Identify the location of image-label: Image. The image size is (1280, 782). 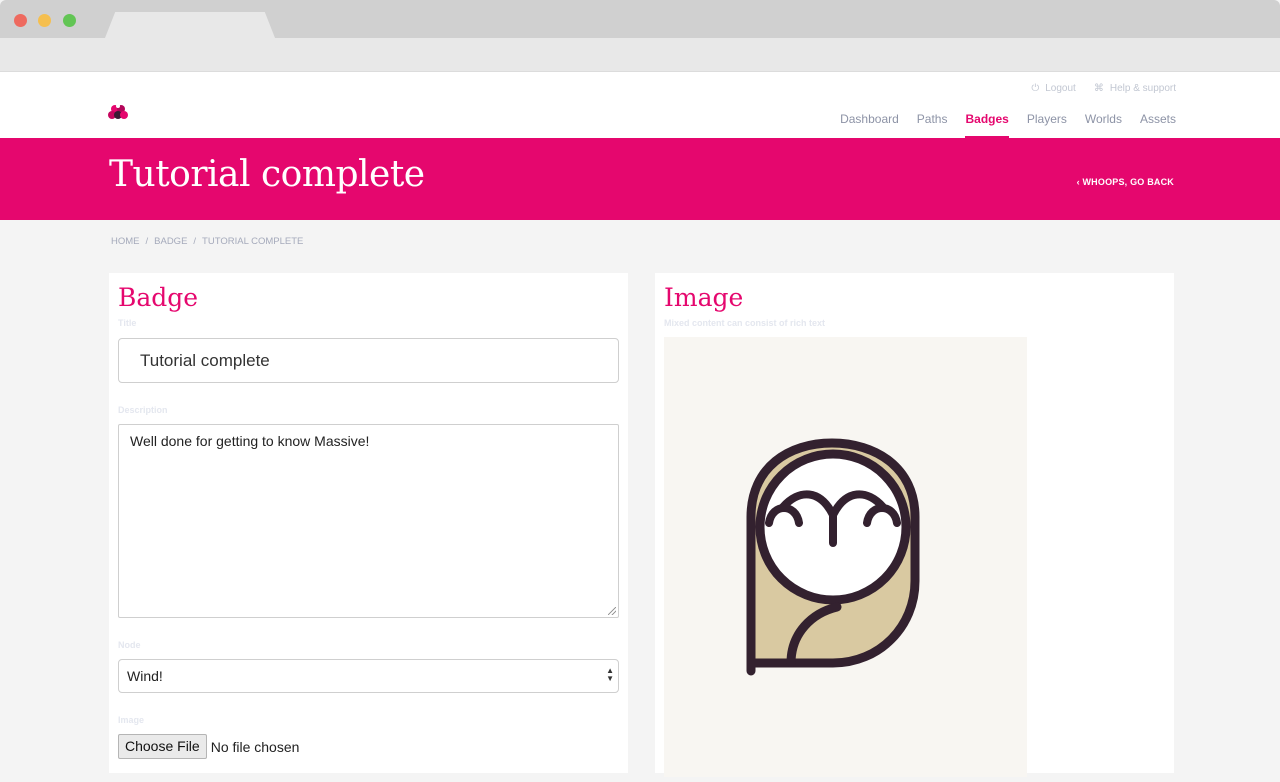
(131, 720).